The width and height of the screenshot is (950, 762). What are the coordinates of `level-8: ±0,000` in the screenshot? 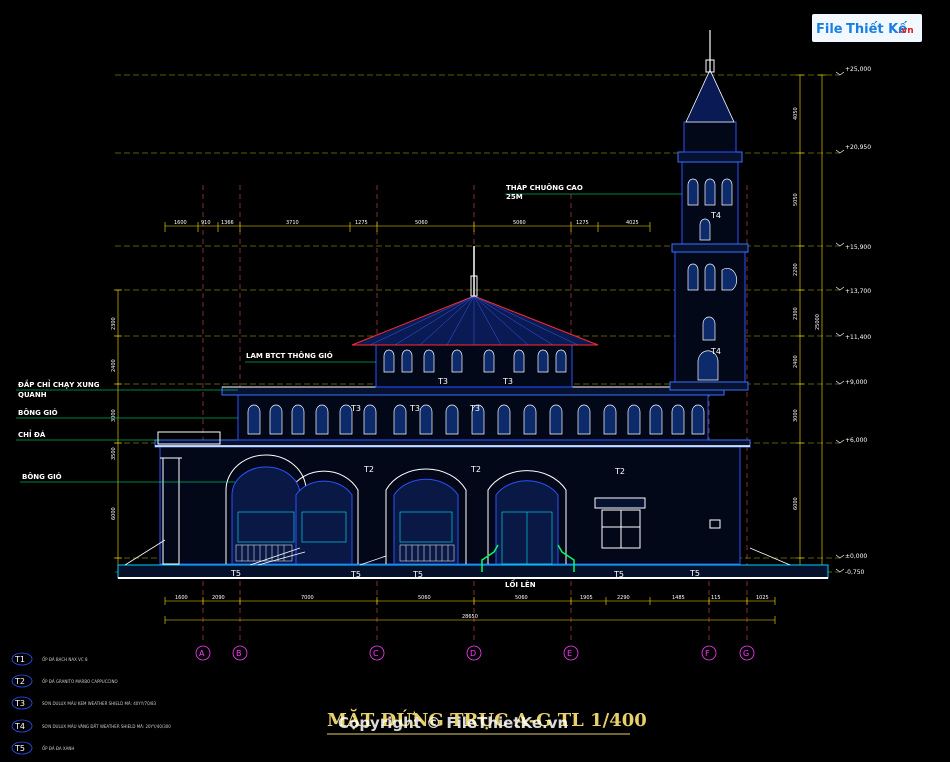 It's located at (856, 556).